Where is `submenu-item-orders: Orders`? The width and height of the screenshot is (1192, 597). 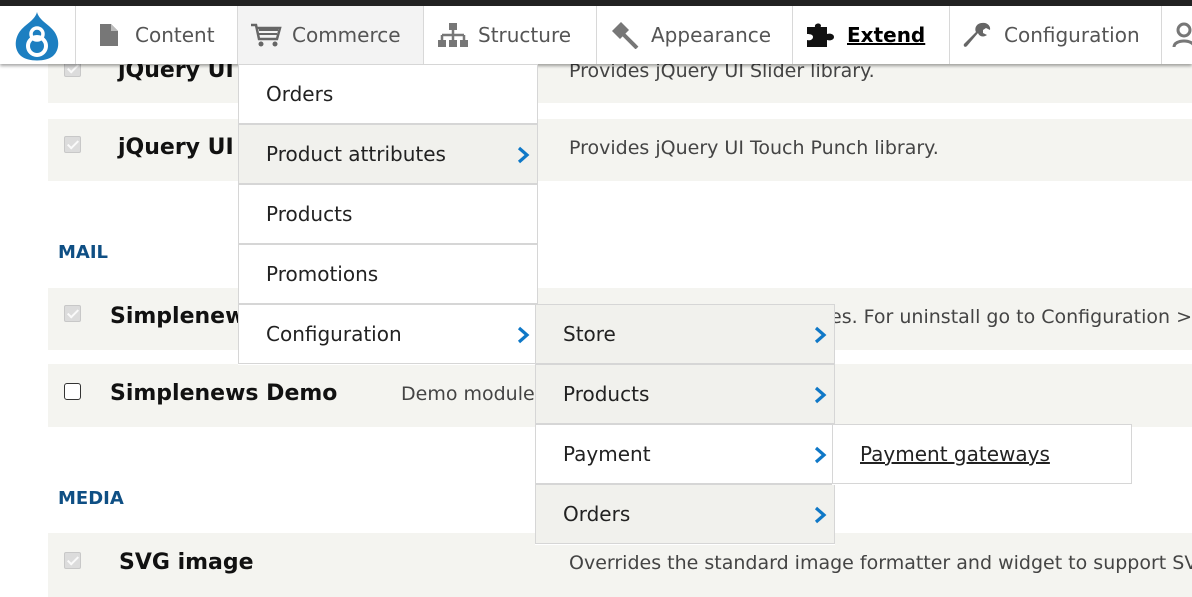 submenu-item-orders: Orders is located at coordinates (685, 514).